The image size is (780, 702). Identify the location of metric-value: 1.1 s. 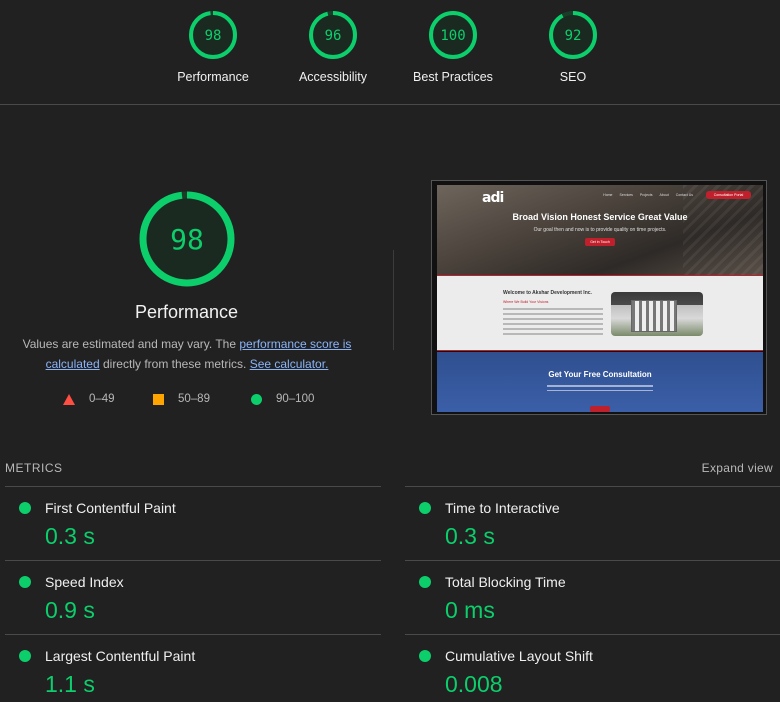
(70, 684).